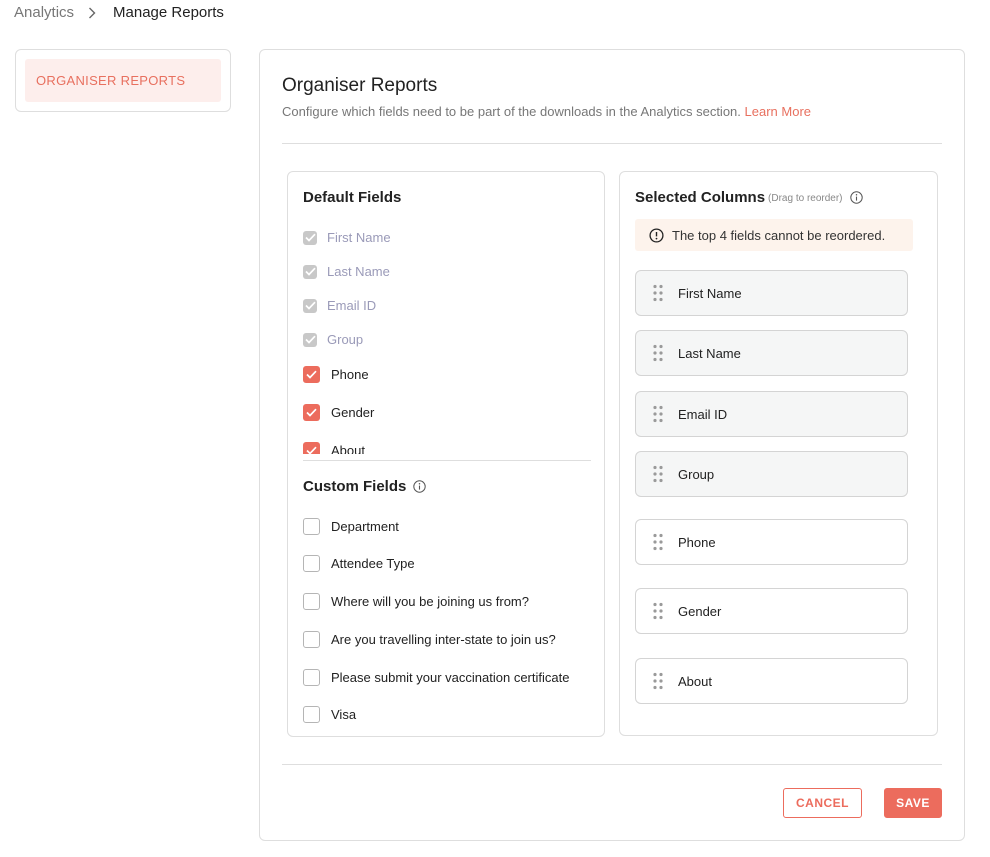 The height and width of the screenshot is (857, 990). Describe the element at coordinates (168, 12) in the screenshot. I see `breadcrumb-current: Manage Reports` at that location.